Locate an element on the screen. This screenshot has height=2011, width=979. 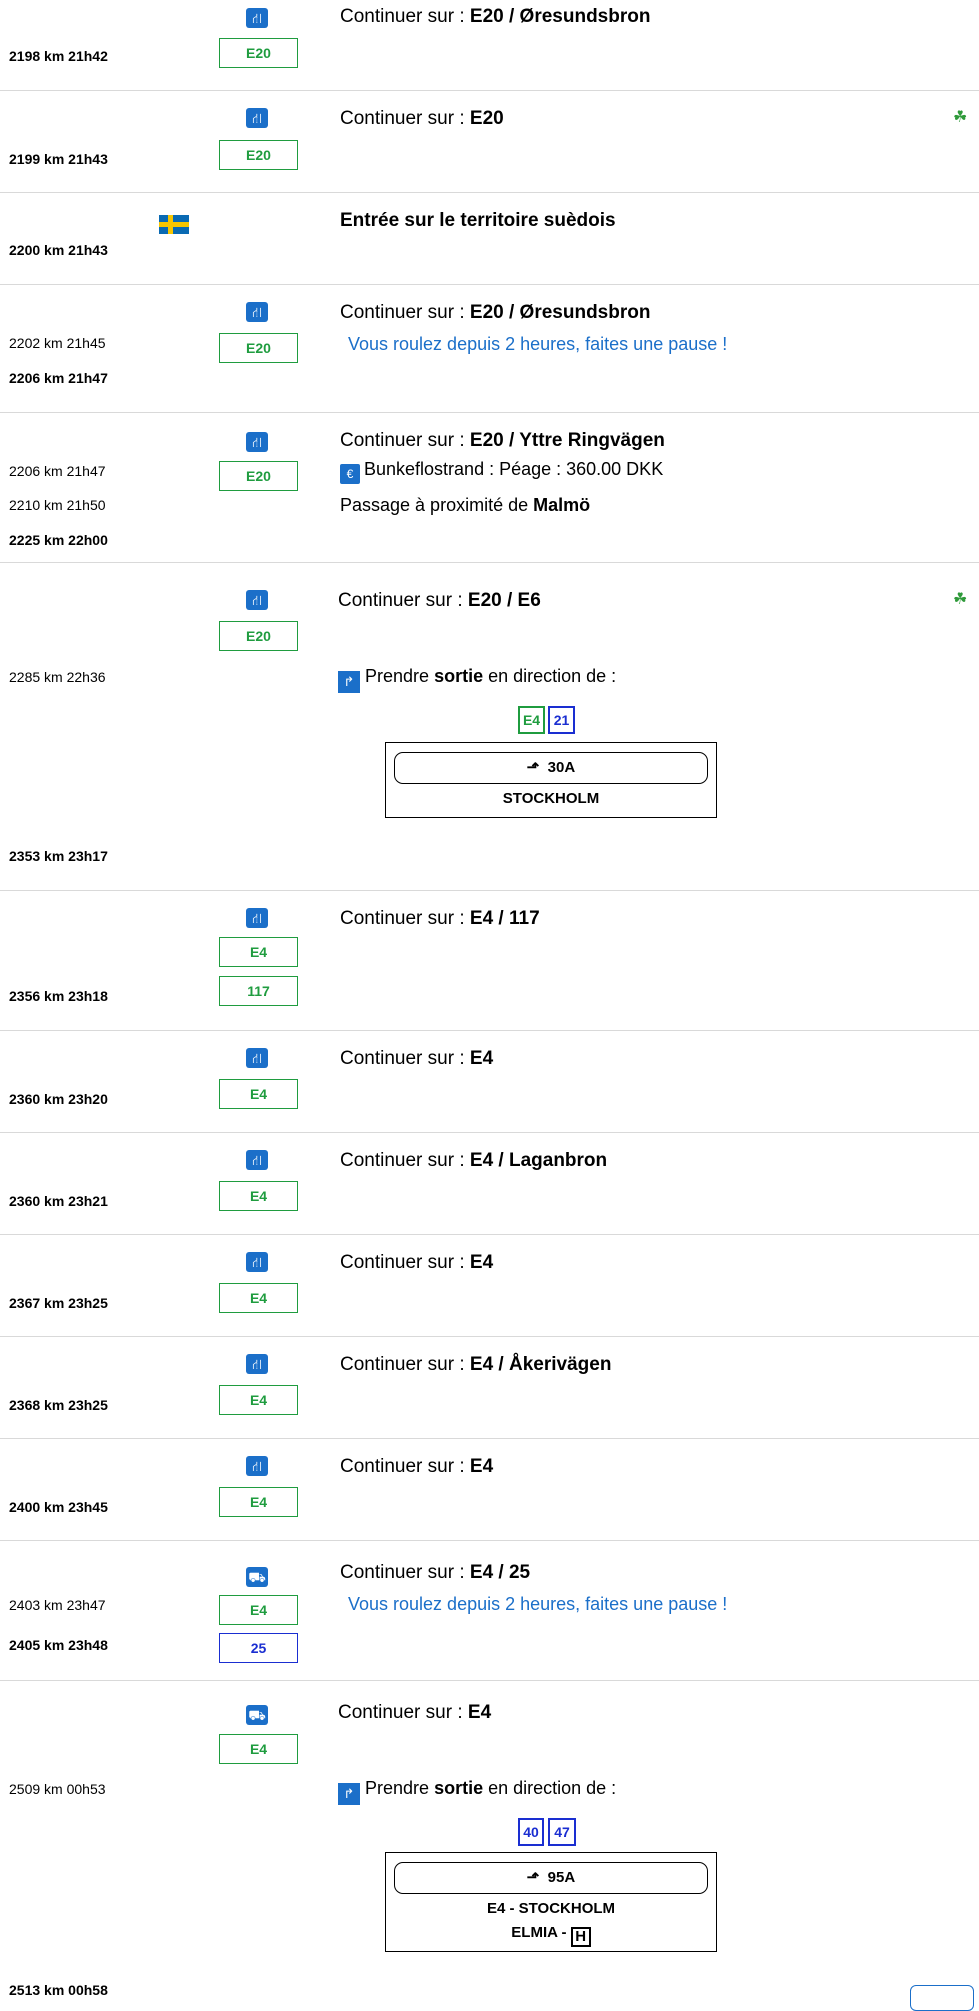
border-crossing: Entrée sur le territoire suèdois is located at coordinates (478, 220).